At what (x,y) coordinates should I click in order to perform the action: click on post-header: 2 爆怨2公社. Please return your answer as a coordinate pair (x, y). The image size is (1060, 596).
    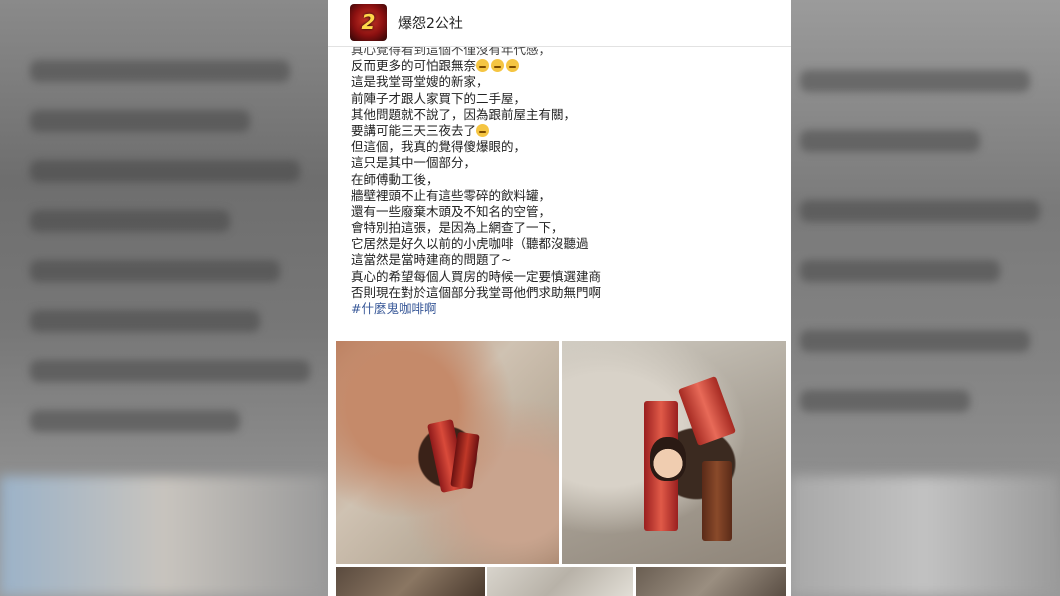
    Looking at the image, I should click on (559, 23).